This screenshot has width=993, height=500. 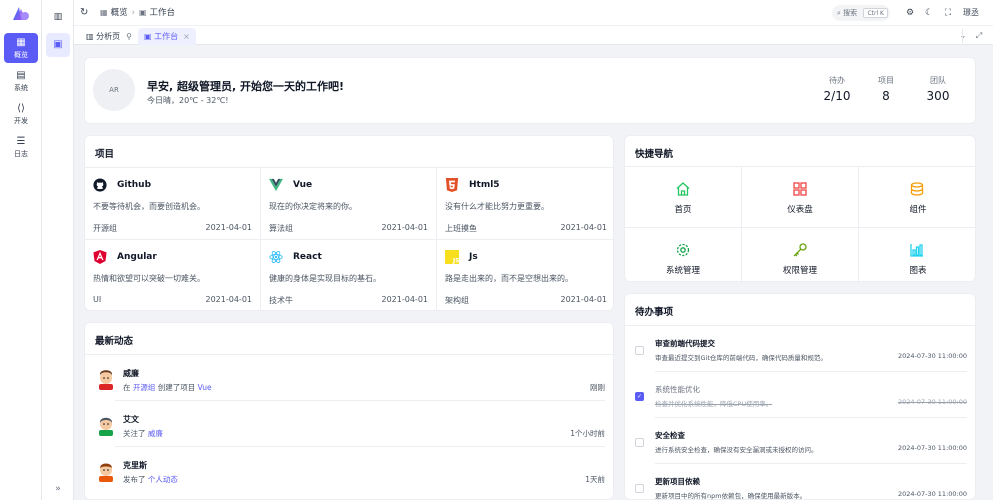 What do you see at coordinates (533, 35) in the screenshot?
I see `tabs-bar: ▥ 分析页 ⚲ ▣ 工作台 × ⌄ ⤢` at bounding box center [533, 35].